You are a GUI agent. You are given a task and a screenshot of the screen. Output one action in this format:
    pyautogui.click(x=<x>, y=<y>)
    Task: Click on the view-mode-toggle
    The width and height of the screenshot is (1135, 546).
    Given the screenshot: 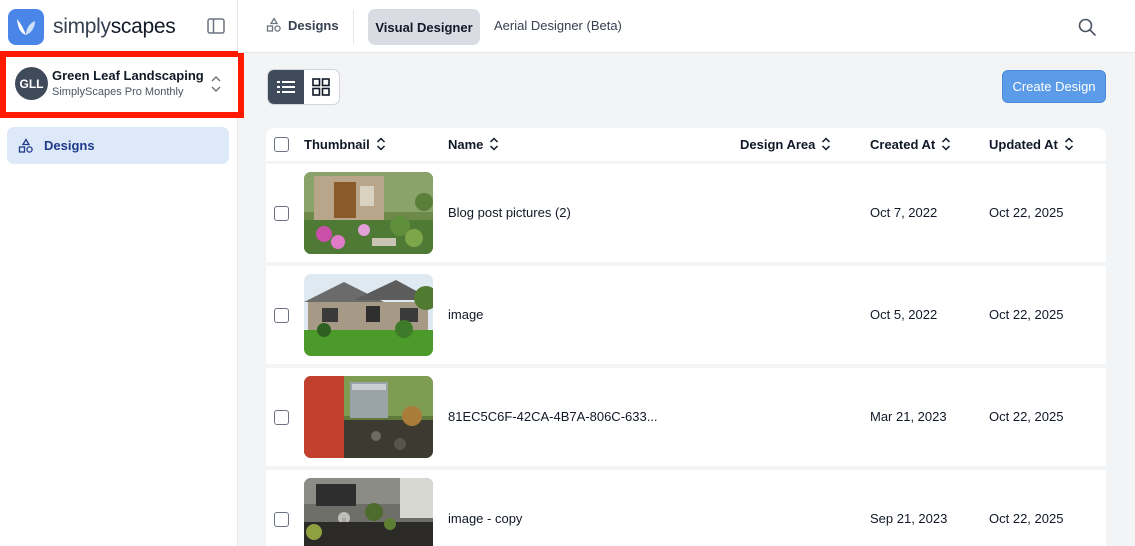 What is the action you would take?
    pyautogui.click(x=303, y=87)
    